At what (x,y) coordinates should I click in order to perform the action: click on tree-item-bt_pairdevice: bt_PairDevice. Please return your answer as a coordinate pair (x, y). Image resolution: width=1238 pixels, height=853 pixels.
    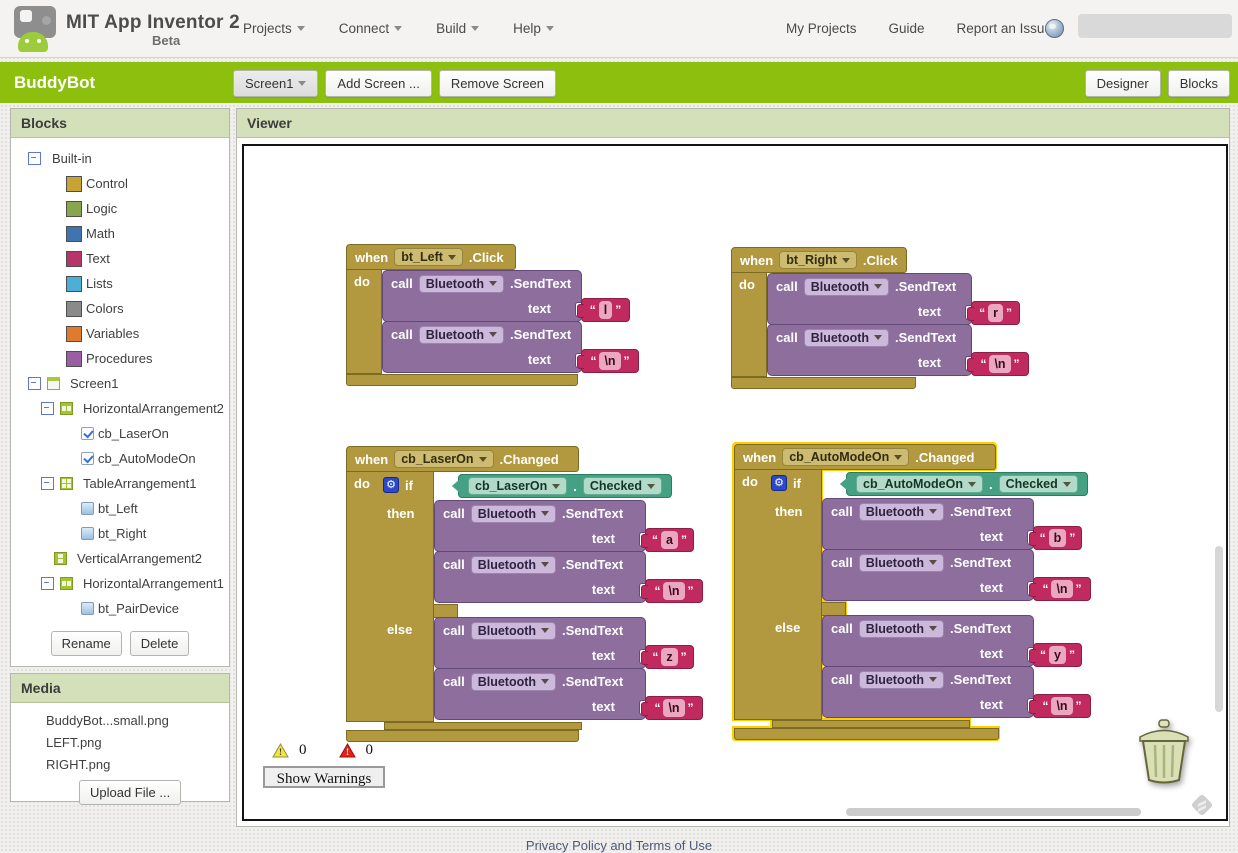
    Looking at the image, I should click on (120, 608).